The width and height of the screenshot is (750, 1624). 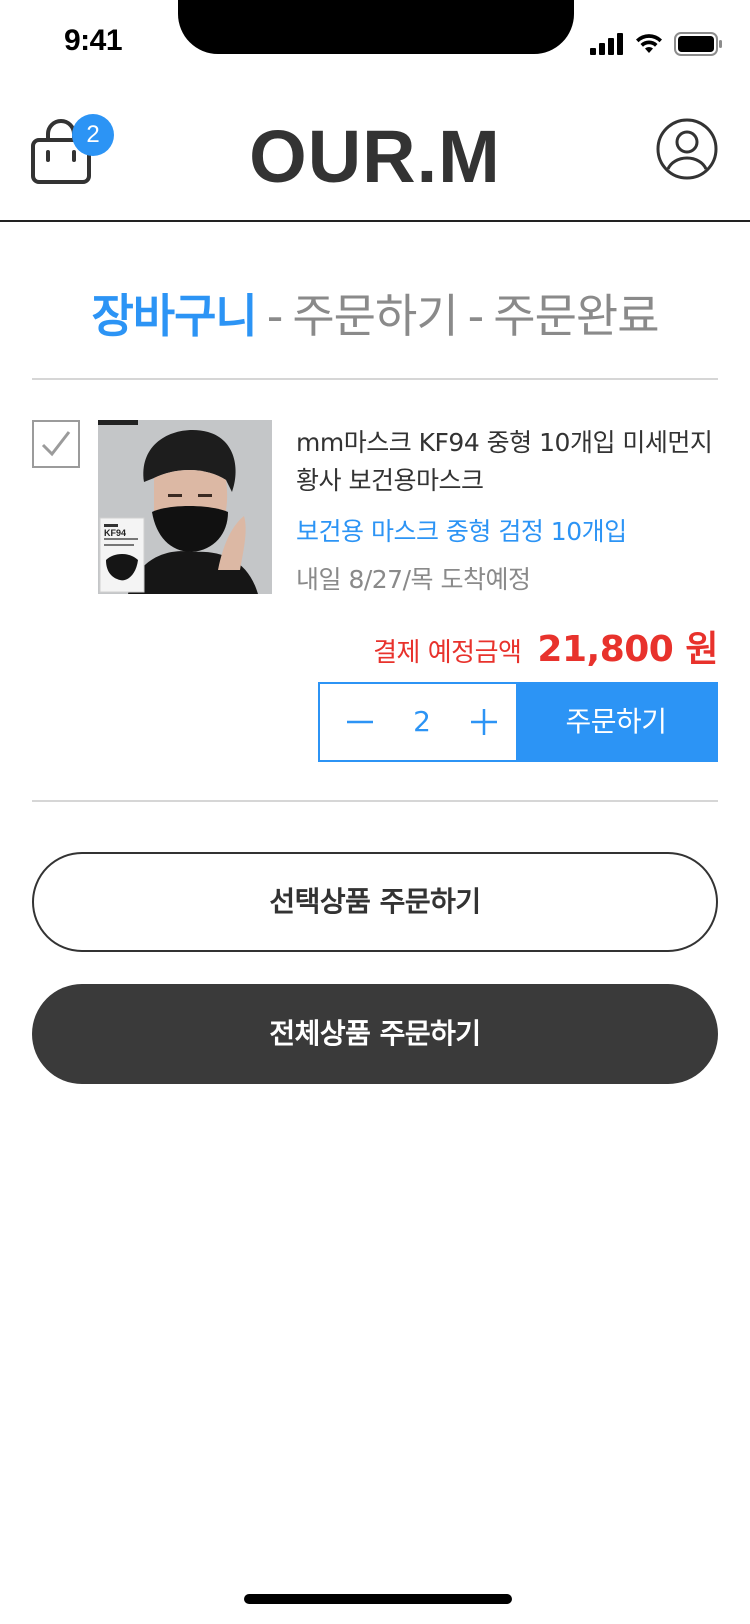 I want to click on step-order: 주문하기, so click(x=375, y=316).